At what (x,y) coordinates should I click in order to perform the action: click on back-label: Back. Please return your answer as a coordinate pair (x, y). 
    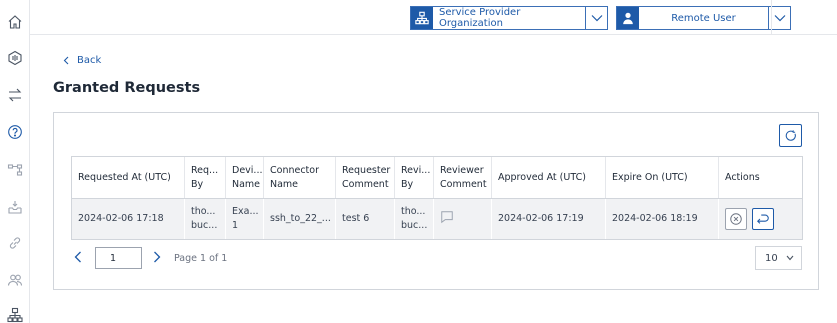
    Looking at the image, I should click on (89, 60).